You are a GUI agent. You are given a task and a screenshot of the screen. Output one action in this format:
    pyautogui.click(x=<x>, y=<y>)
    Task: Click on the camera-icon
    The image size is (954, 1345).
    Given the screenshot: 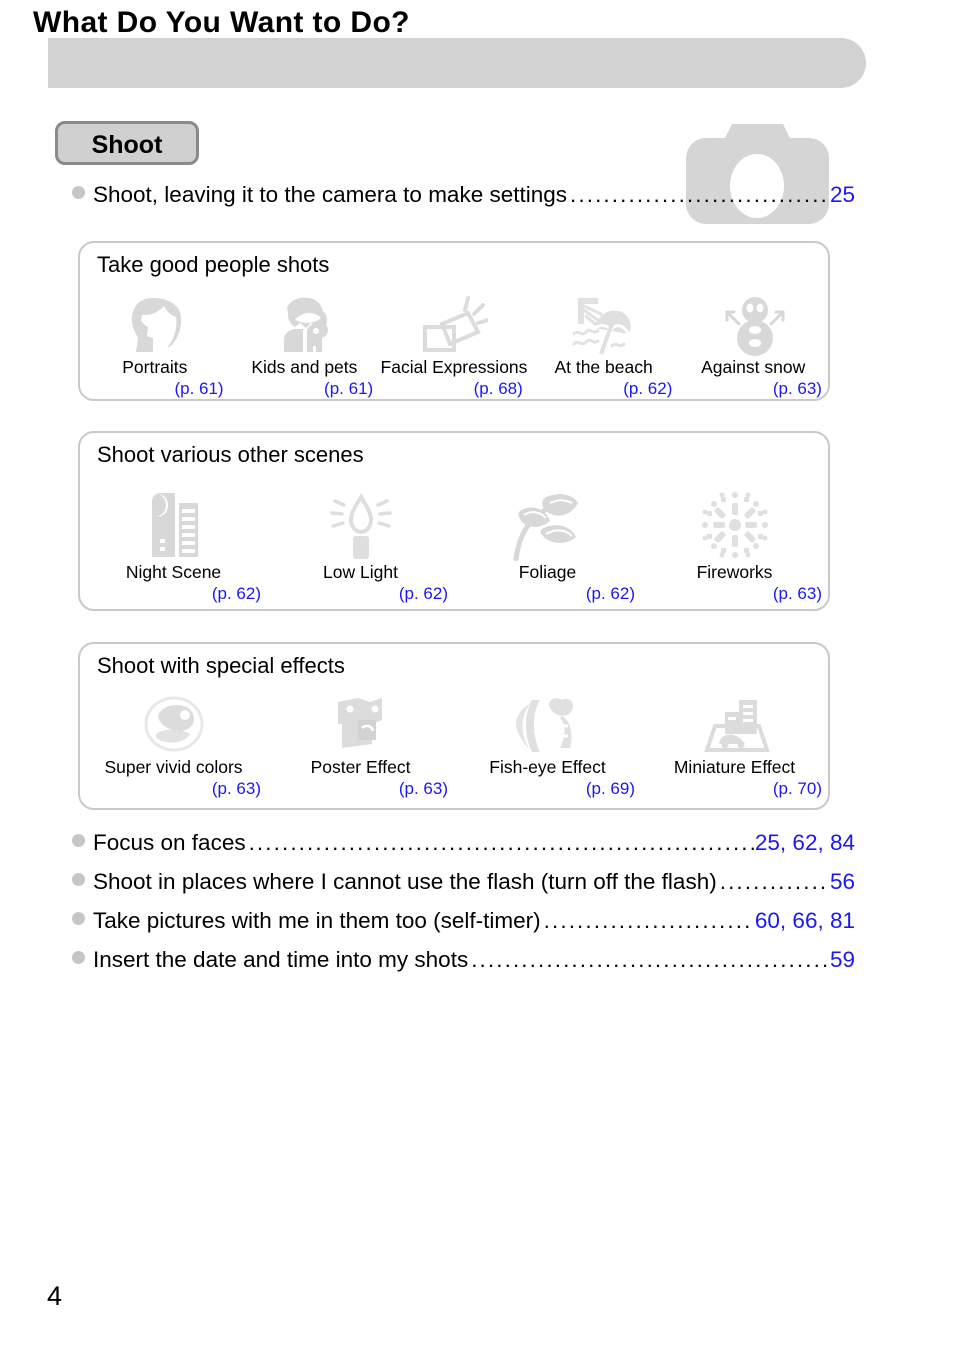 What is the action you would take?
    pyautogui.click(x=757, y=173)
    